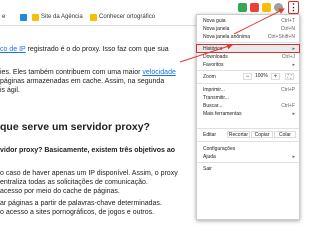 The image size is (320, 240). I want to click on shortcut-label: Ctrl+T, so click(288, 20).